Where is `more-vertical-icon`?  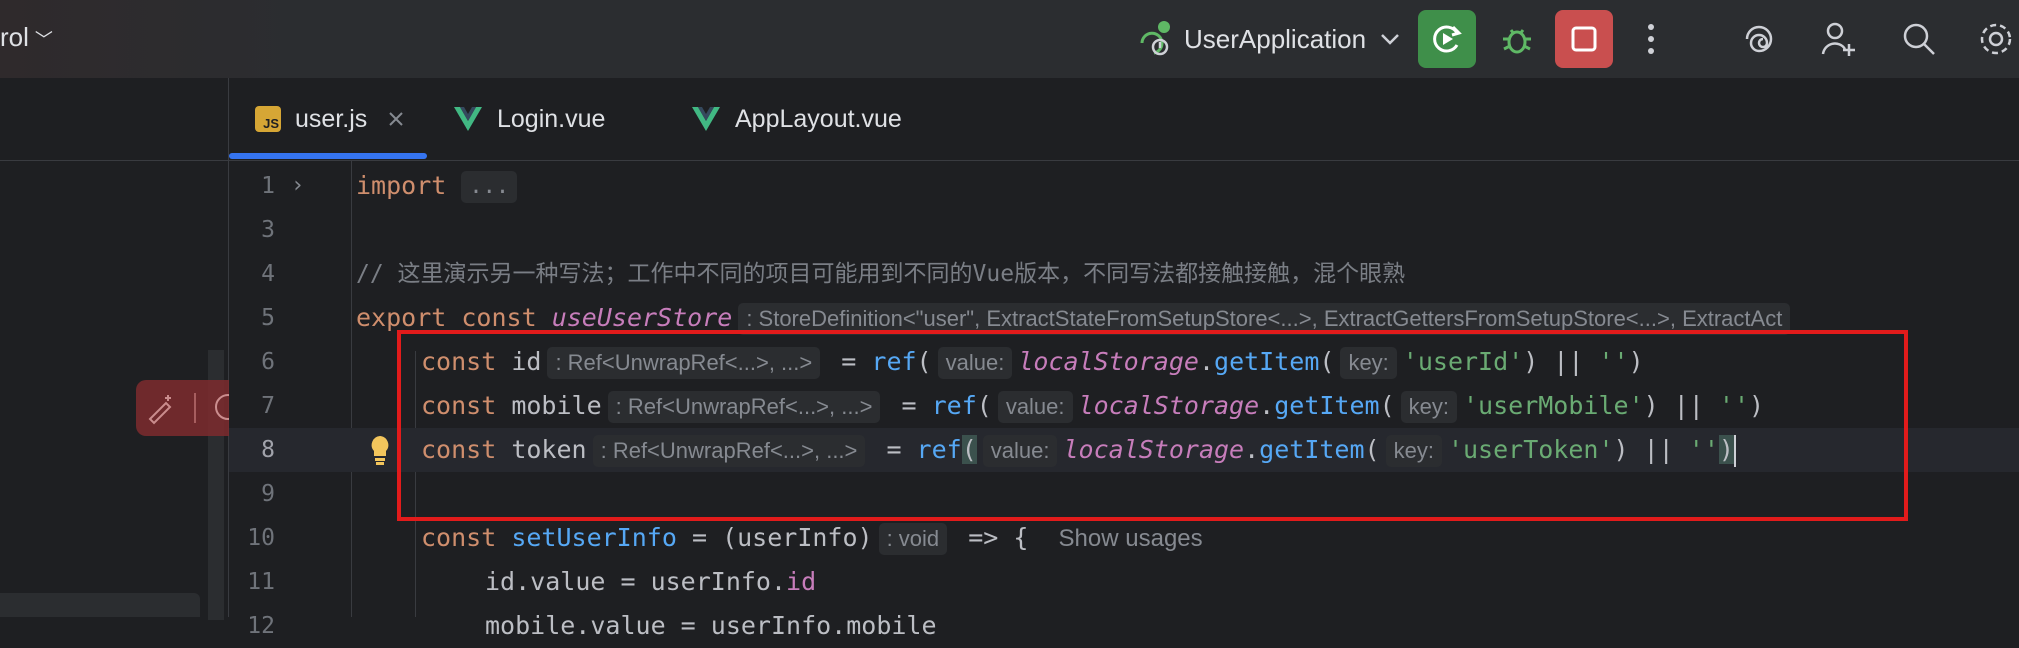 more-vertical-icon is located at coordinates (1651, 39).